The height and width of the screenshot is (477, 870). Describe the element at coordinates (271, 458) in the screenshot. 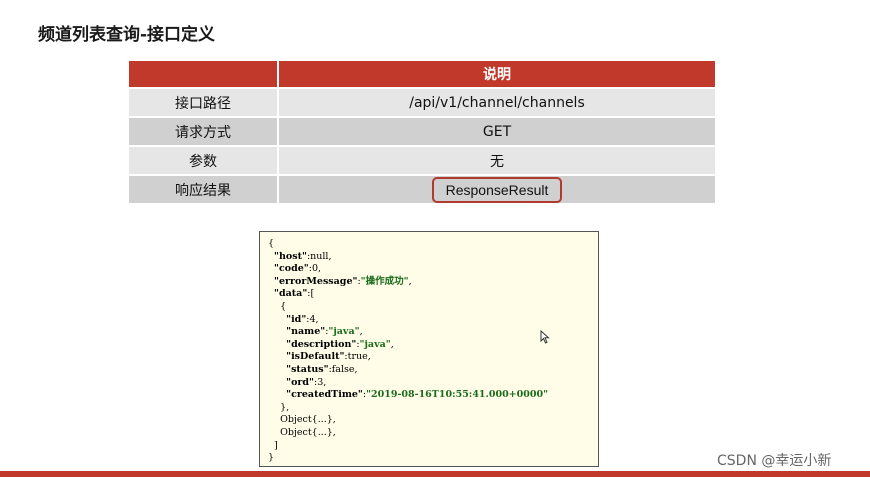

I see `json-line: }` at that location.